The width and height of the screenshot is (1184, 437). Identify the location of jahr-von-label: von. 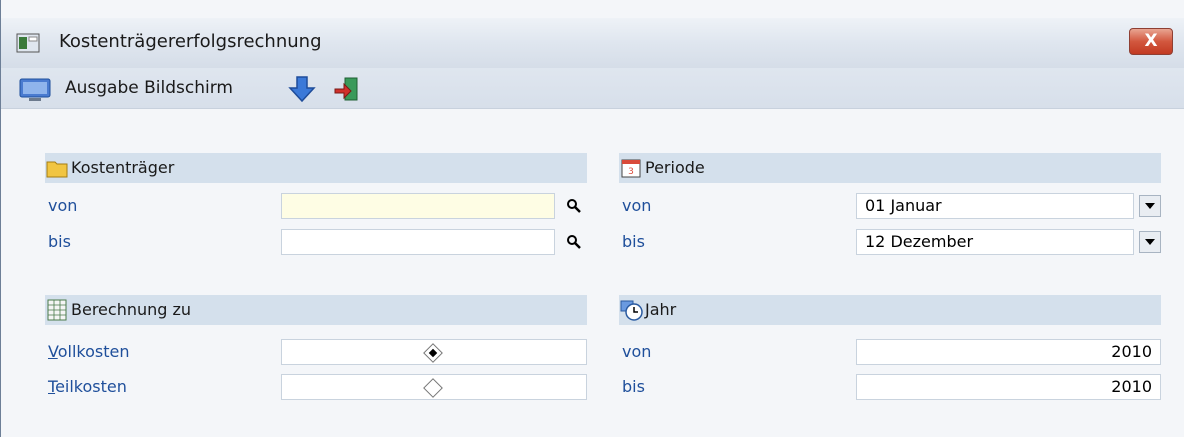
(637, 351).